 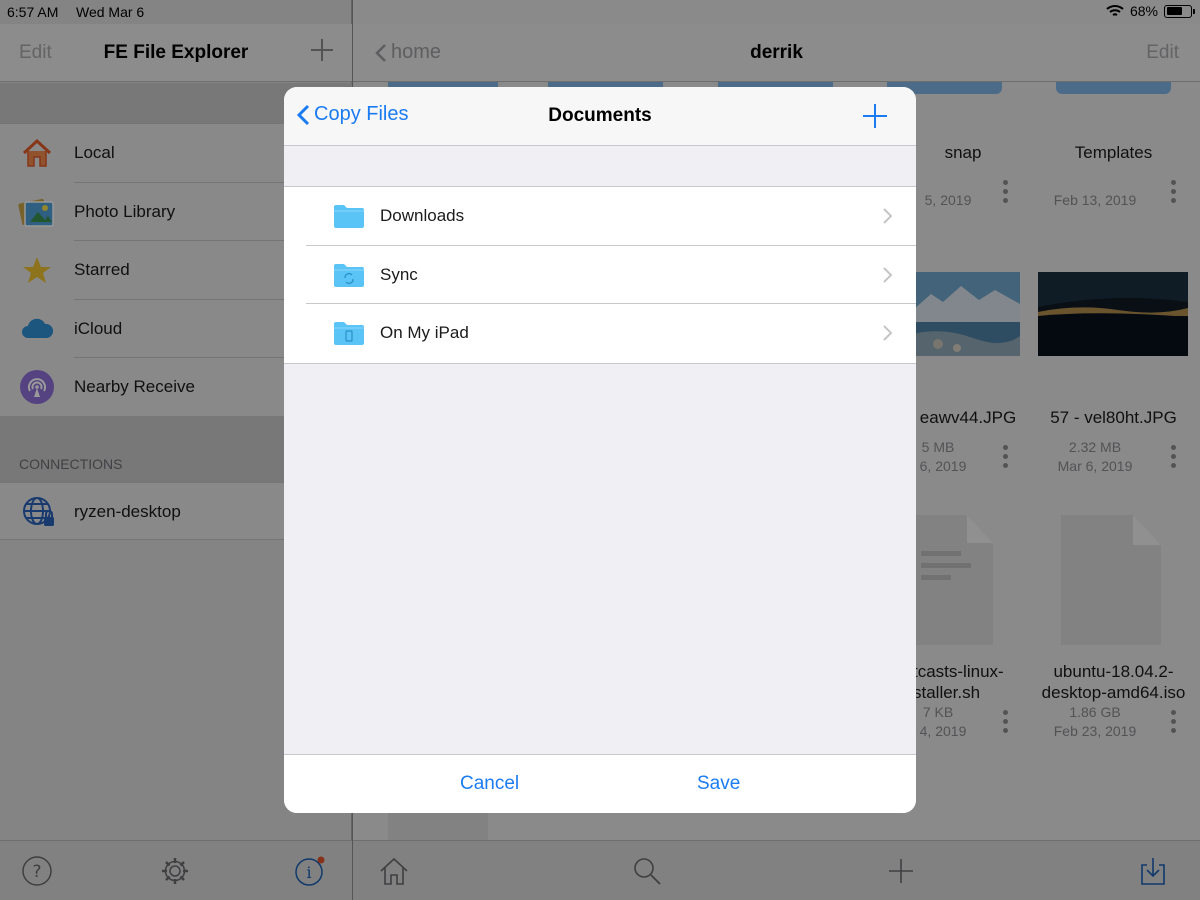 I want to click on add-icon, so click(x=901, y=871).